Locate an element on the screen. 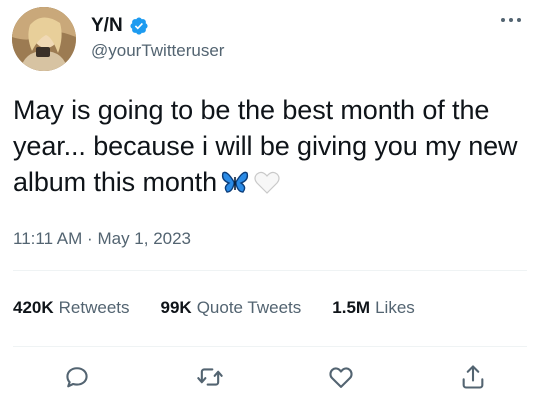  tweet-date: May 1, 2023 is located at coordinates (144, 238).